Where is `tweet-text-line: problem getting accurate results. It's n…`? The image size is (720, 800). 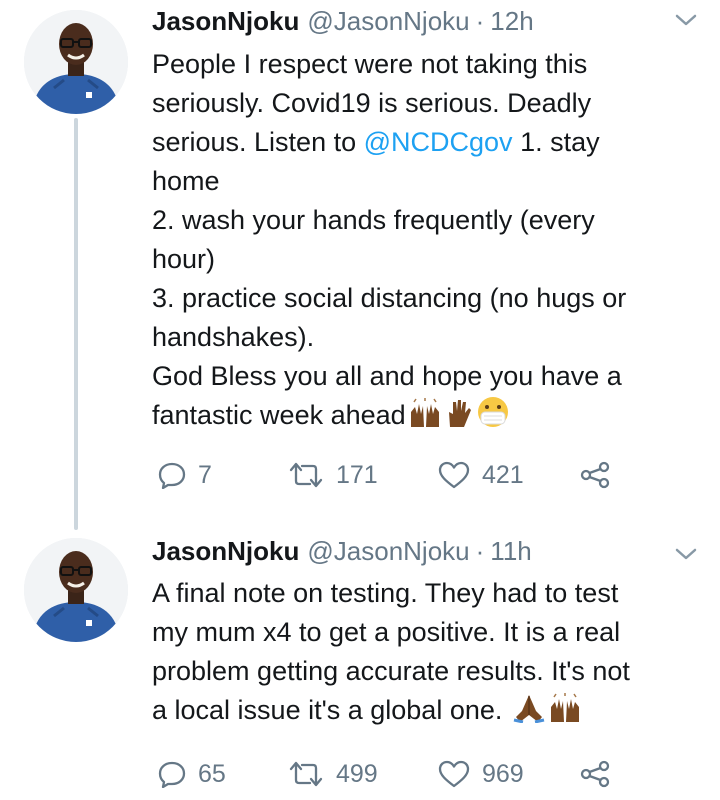 tweet-text-line: problem getting accurate results. It's n… is located at coordinates (391, 671).